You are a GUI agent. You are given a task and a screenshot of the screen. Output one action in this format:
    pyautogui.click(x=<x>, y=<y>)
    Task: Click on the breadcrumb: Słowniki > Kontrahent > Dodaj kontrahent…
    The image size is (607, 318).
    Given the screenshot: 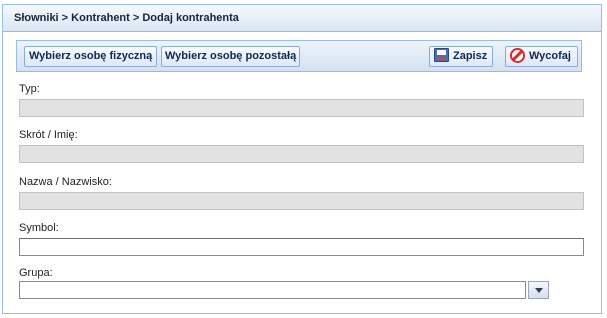 What is the action you would take?
    pyautogui.click(x=302, y=18)
    